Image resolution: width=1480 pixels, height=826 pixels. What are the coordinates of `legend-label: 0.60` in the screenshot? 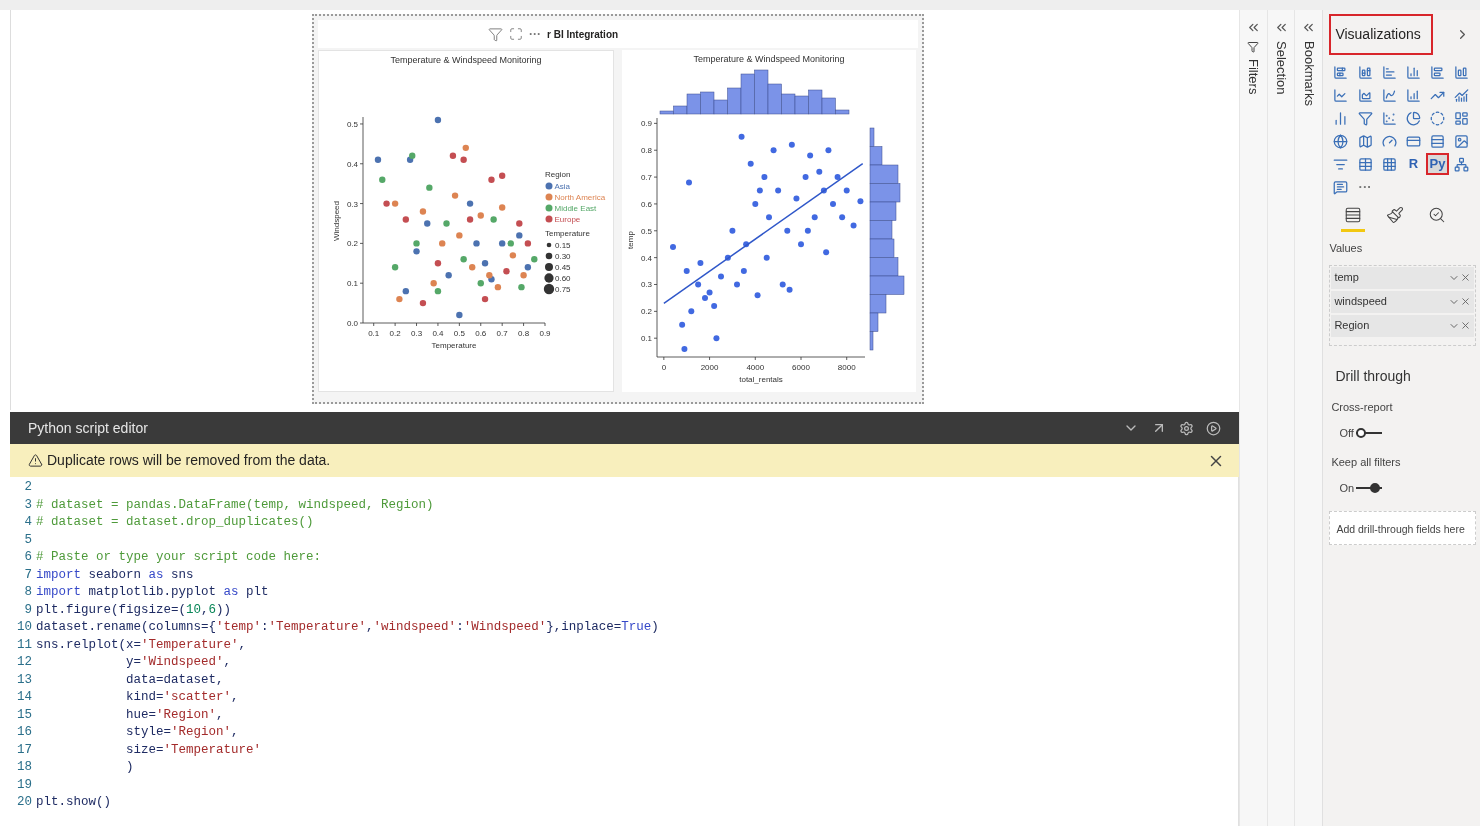 It's located at (563, 278).